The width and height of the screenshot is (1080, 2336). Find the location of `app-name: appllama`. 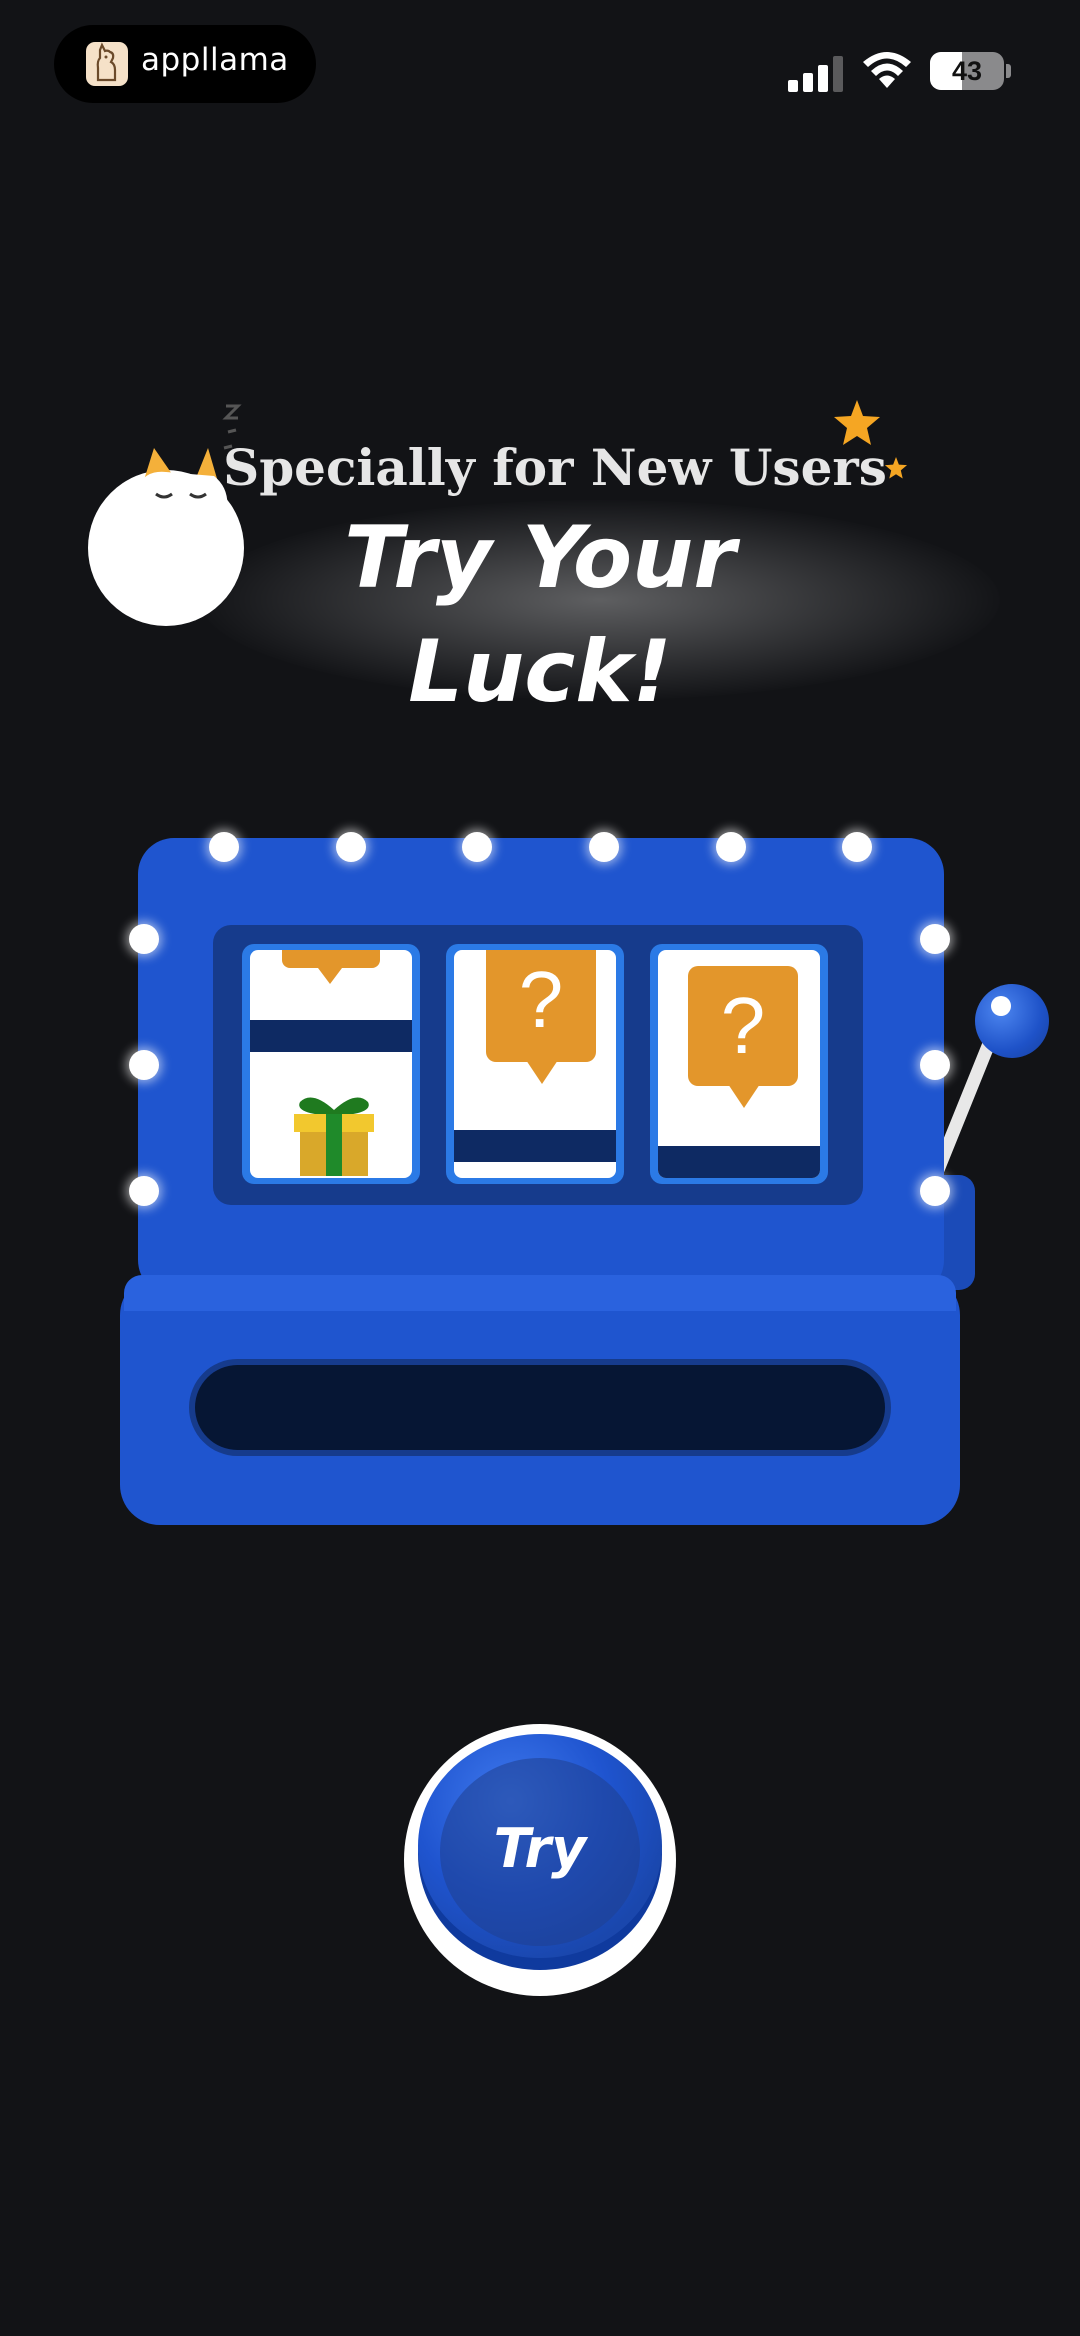

app-name: appllama is located at coordinates (215, 60).